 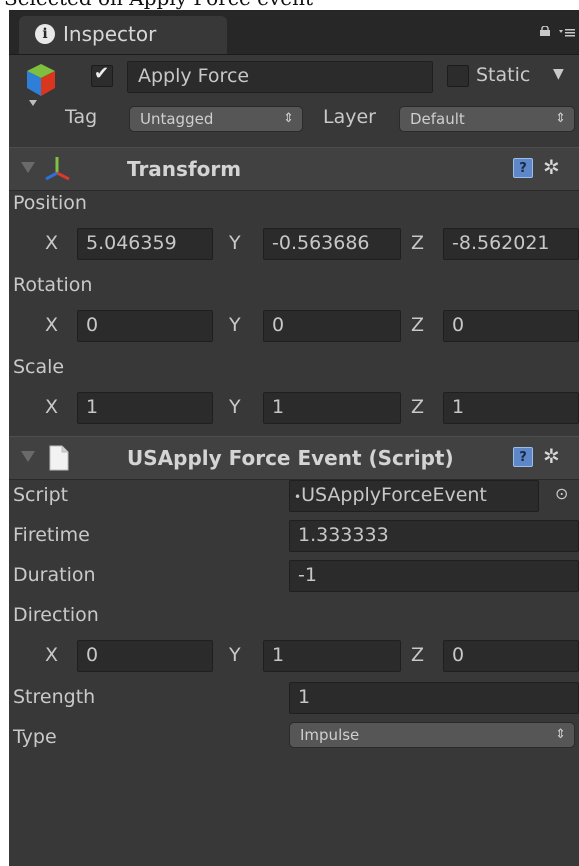 I want to click on tab-label: Inspector, so click(x=110, y=34).